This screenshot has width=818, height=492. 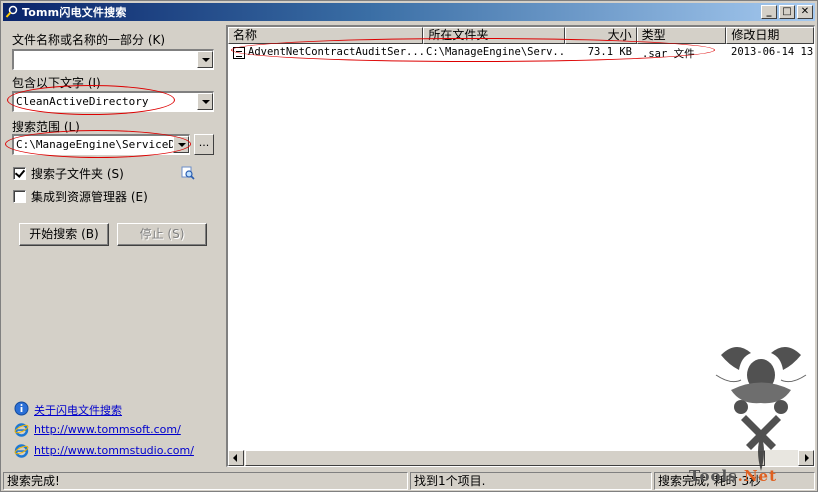 I want to click on integrate-checkbox, so click(x=19, y=196).